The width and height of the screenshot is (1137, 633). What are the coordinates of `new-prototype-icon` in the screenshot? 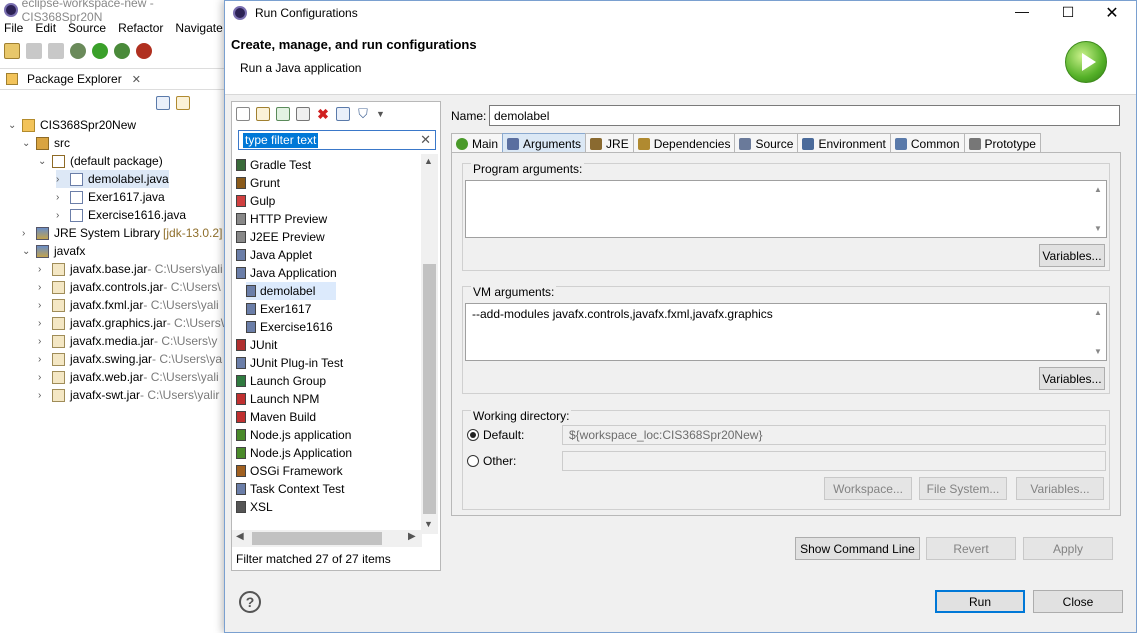 It's located at (263, 114).